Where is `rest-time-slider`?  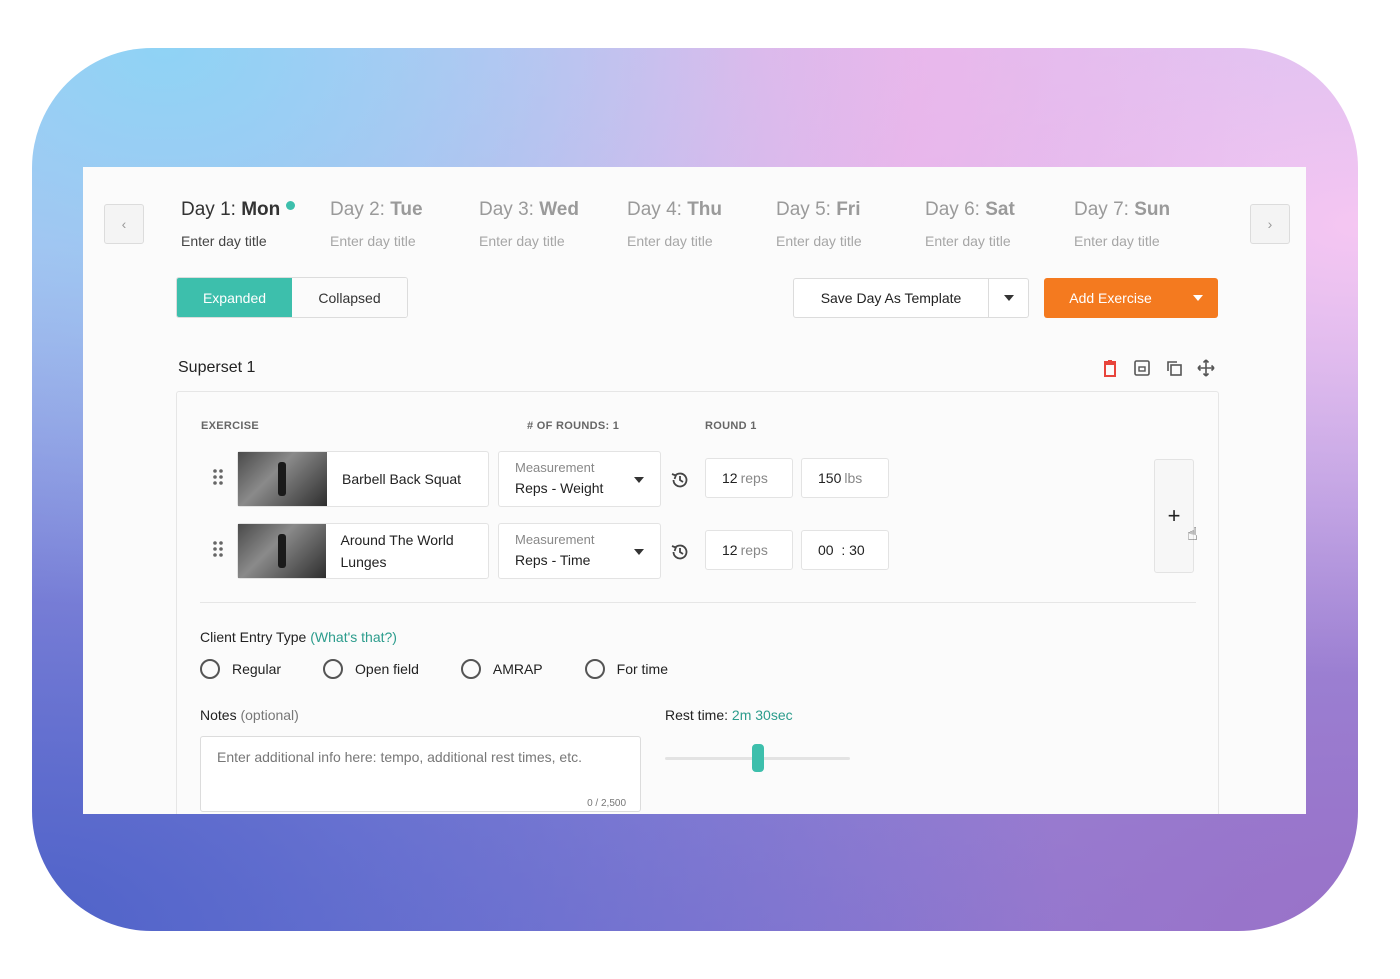
rest-time-slider is located at coordinates (757, 758).